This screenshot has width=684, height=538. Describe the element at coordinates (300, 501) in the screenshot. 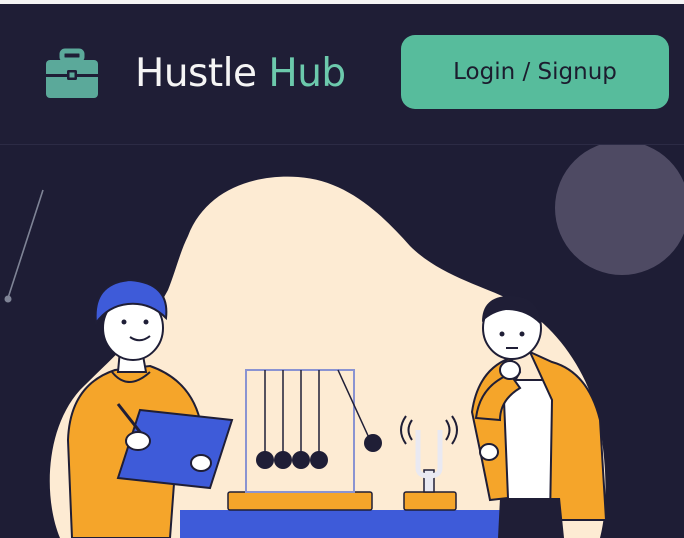

I see `cradle-base` at that location.